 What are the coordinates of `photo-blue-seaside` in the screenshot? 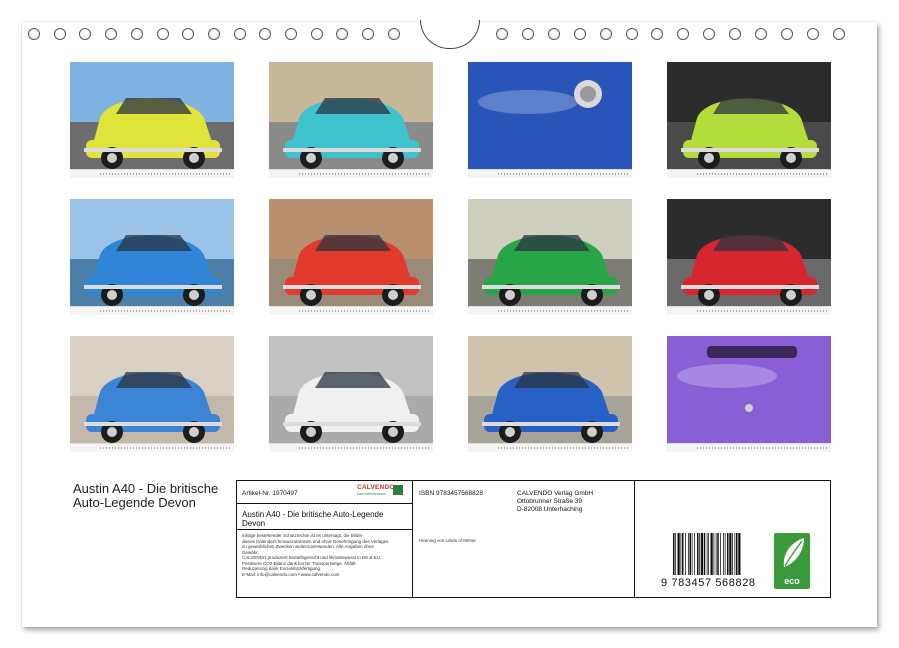 It's located at (152, 257).